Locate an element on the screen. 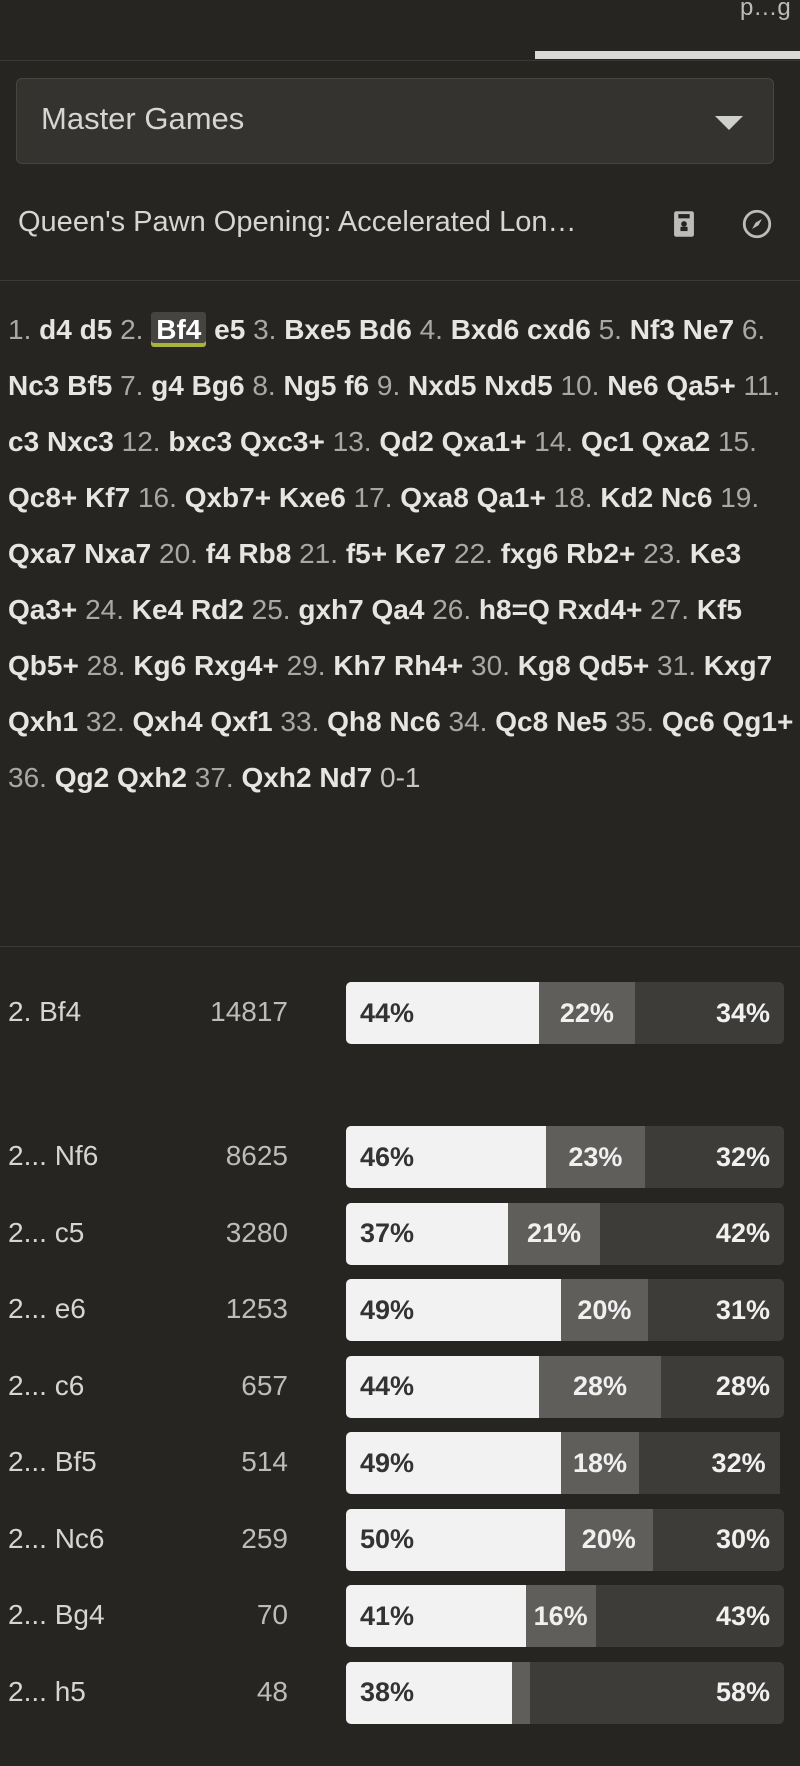 Image resolution: width=800 pixels, height=1766 pixels. candidate-move-row: 2... Nf6 8625 46% 23% 32% is located at coordinates (400, 1157).